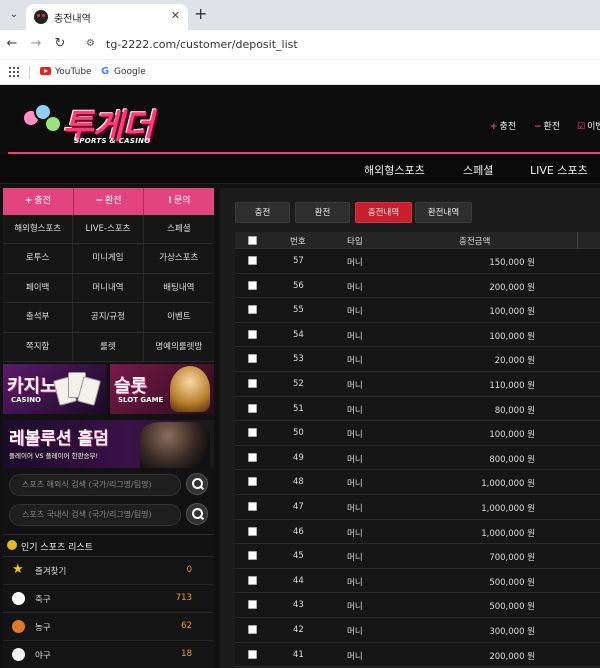  Describe the element at coordinates (38, 318) in the screenshot. I see `sidebar-item-attendance: 출석부` at that location.